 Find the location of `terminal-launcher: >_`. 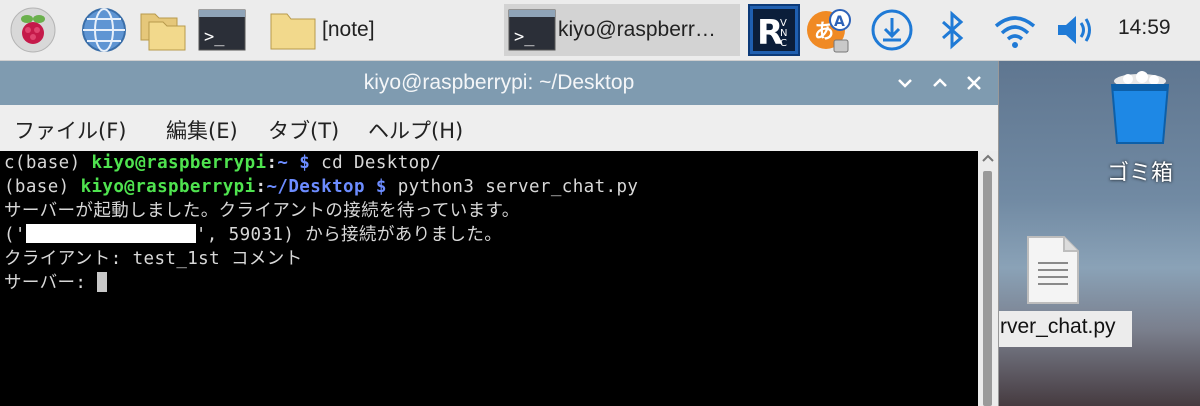

terminal-launcher: >_ is located at coordinates (222, 30).